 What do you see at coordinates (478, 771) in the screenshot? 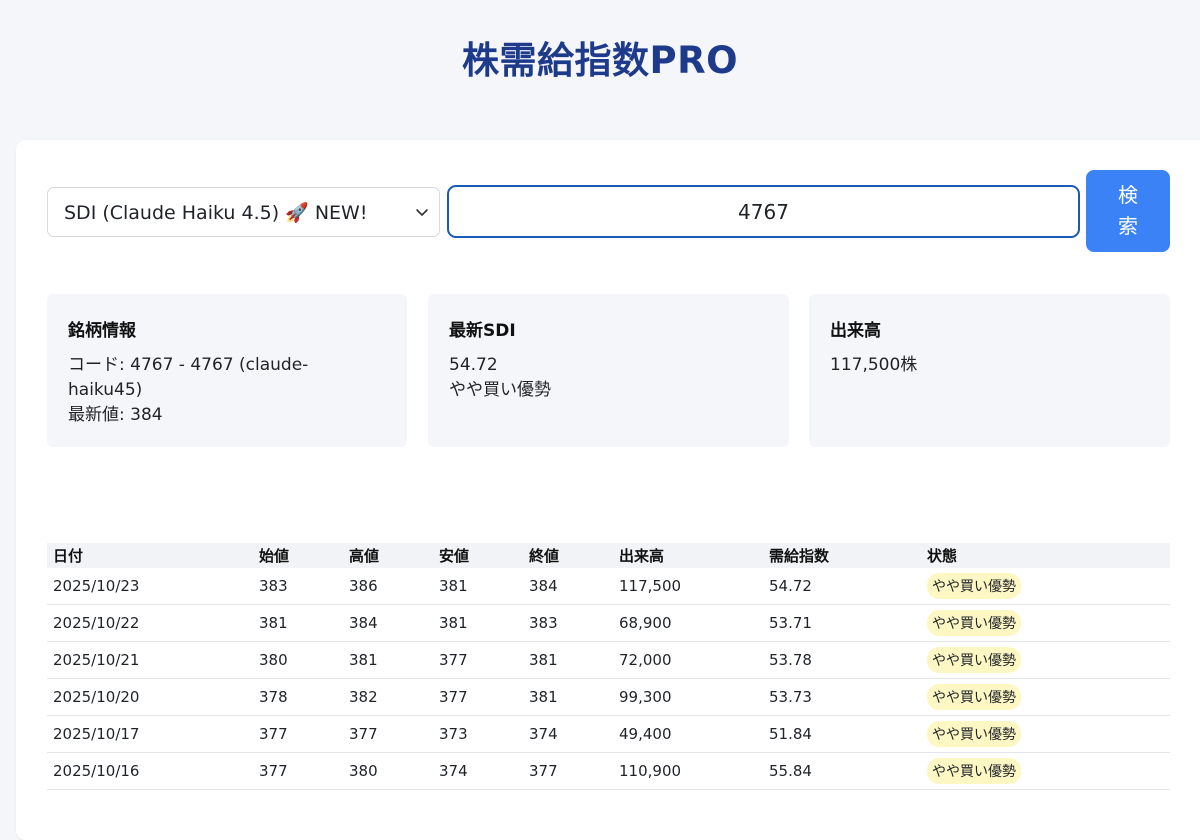
I see `cell-low: 374` at bounding box center [478, 771].